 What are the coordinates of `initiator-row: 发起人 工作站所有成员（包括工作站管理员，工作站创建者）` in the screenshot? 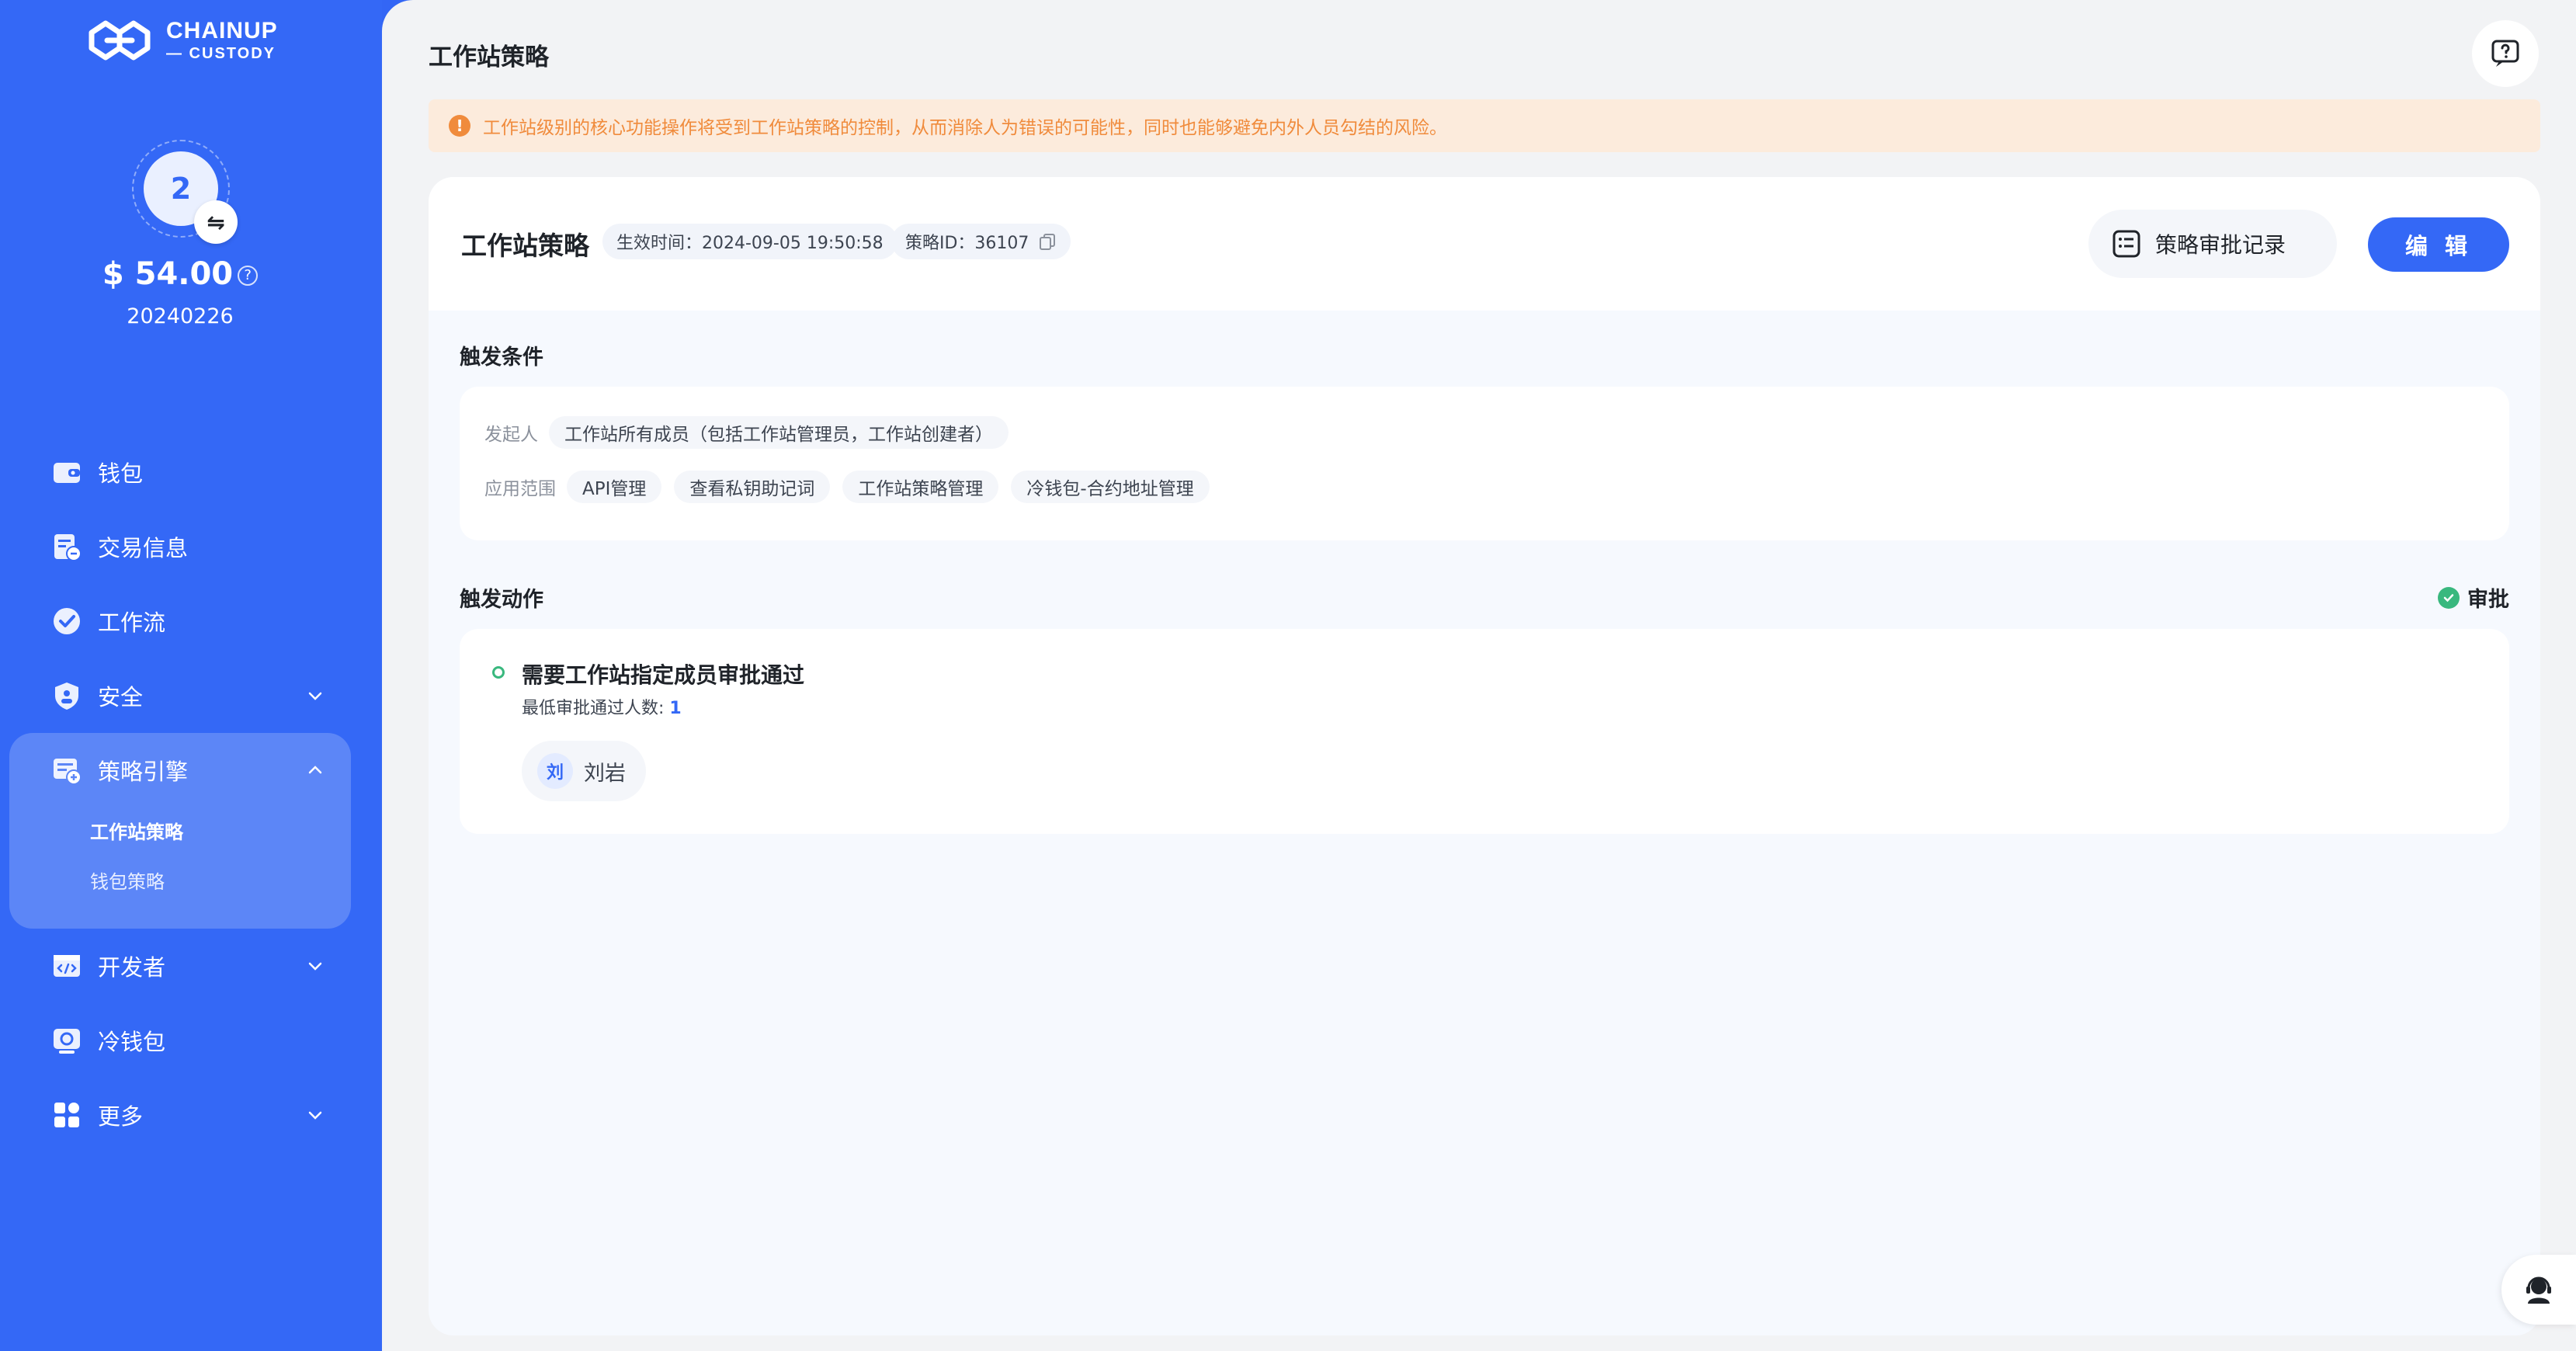 It's located at (752, 432).